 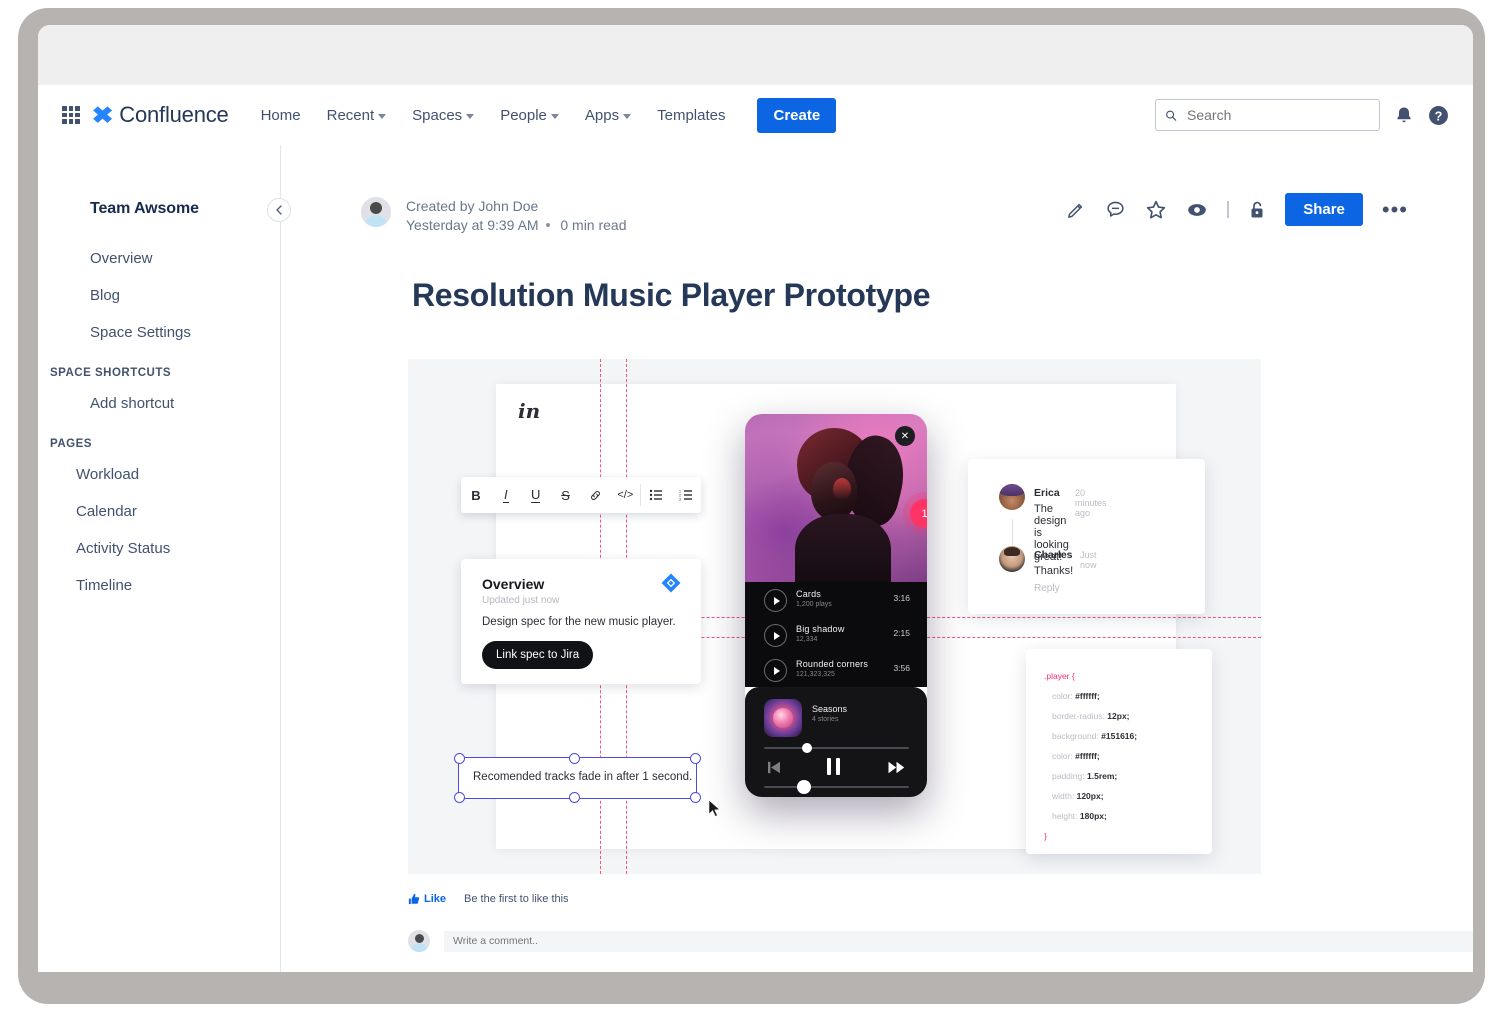 What do you see at coordinates (419, 941) in the screenshot?
I see `current-user-avatar` at bounding box center [419, 941].